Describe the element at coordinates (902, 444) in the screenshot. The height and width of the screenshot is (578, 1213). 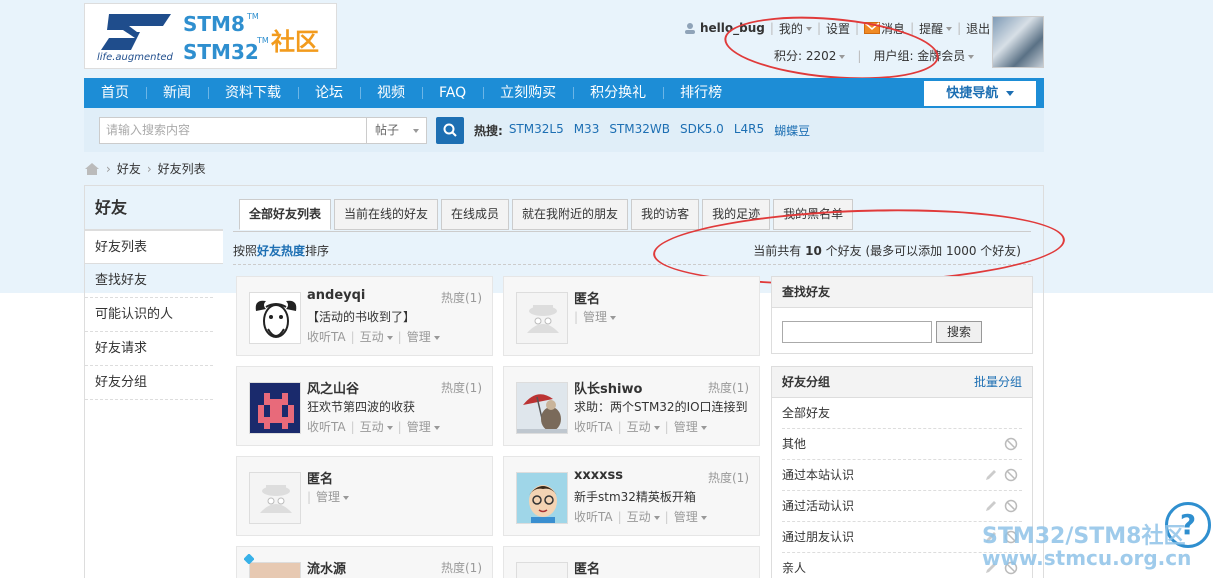
I see `group-item: 其他` at that location.